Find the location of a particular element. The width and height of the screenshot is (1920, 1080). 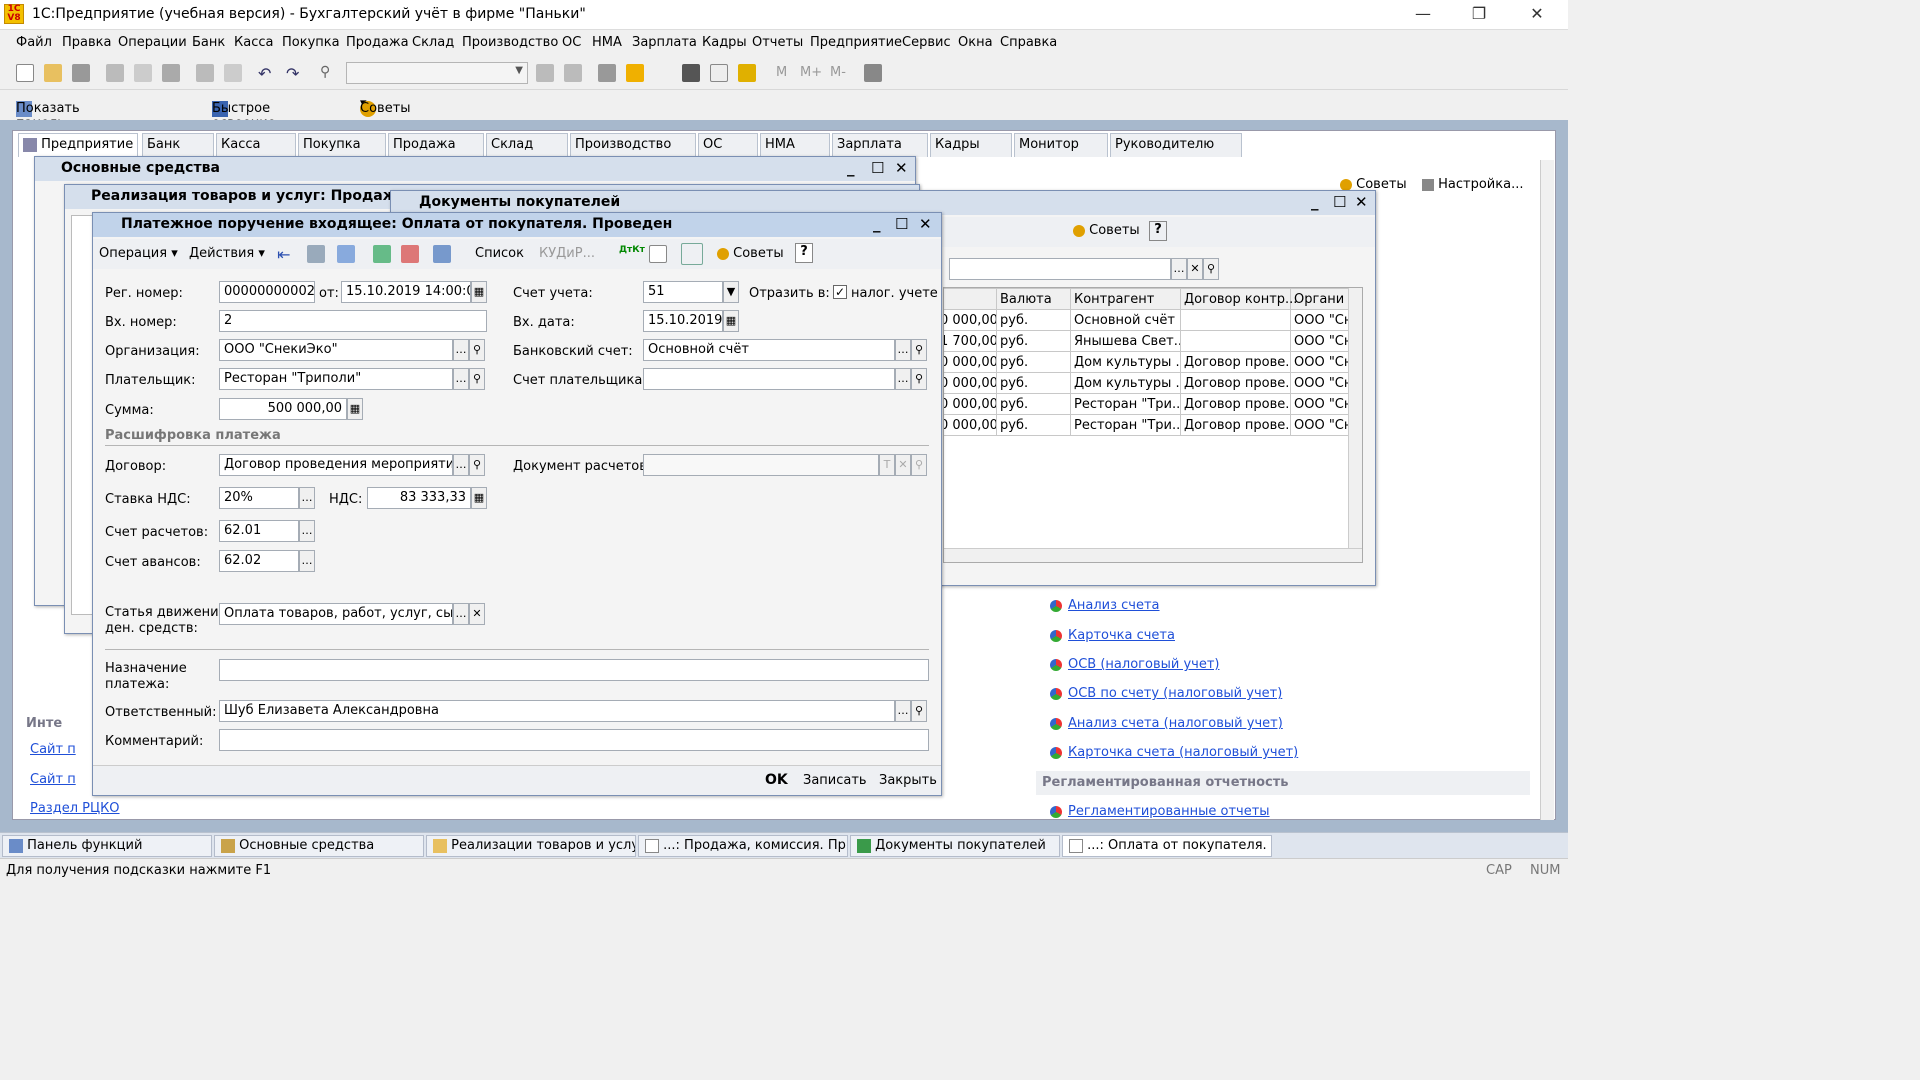

right-scrollbar is located at coordinates (1547, 490).